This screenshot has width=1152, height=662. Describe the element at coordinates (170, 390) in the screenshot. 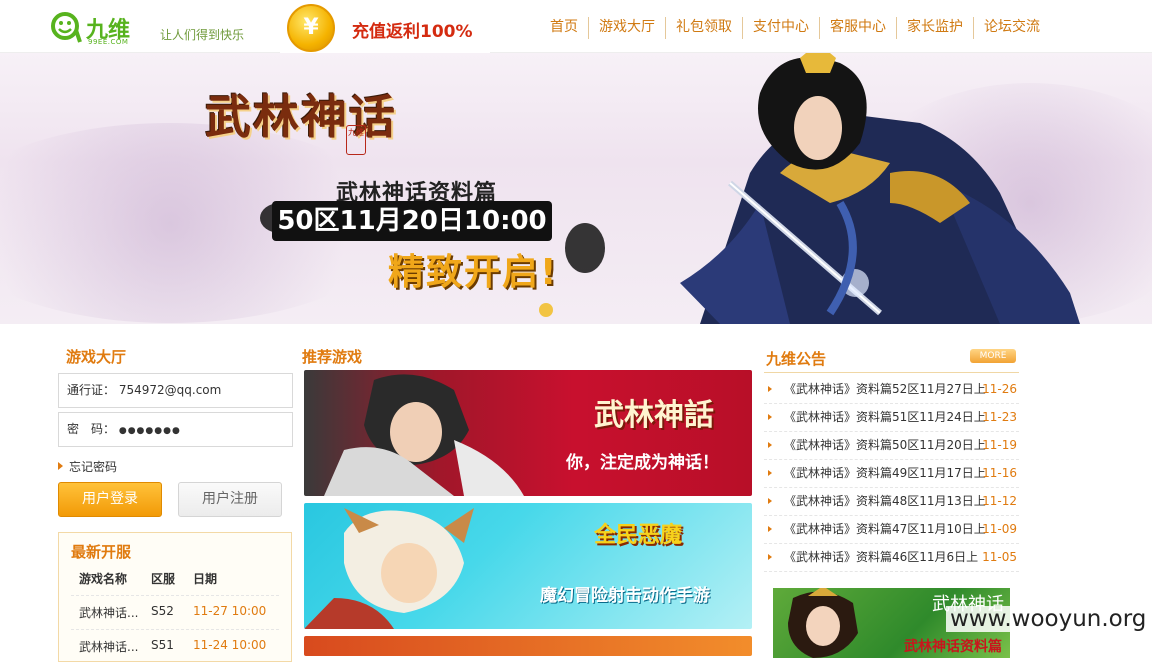

I see `account-value: 754972@qq.com` at that location.